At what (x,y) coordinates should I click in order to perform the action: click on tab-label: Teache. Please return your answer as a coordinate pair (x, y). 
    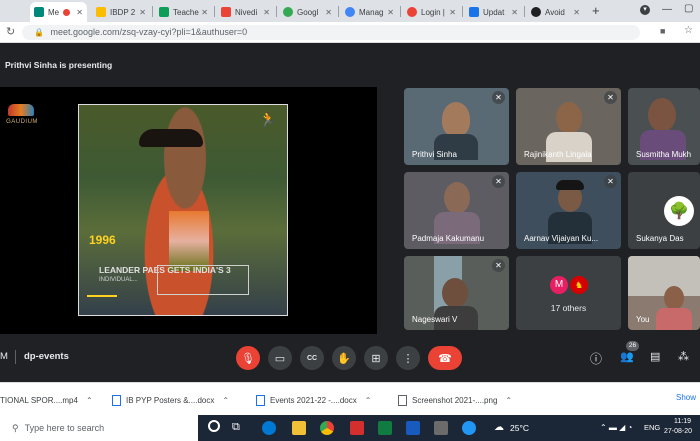
    Looking at the image, I should click on (186, 12).